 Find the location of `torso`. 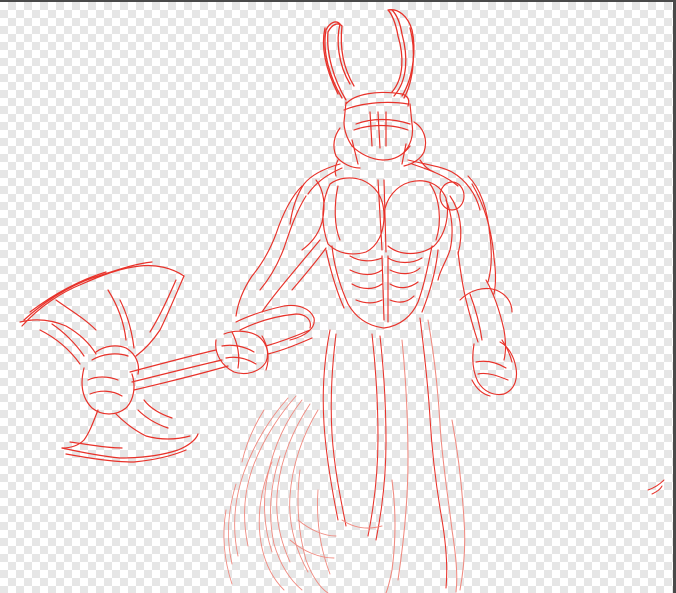

torso is located at coordinates (385, 244).